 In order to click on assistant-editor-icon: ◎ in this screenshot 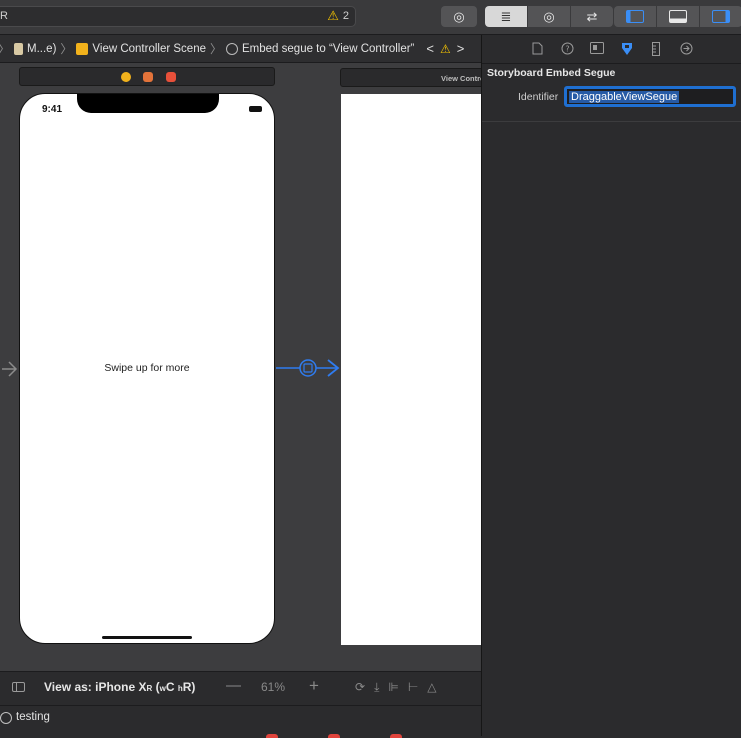, I will do `click(549, 16)`.